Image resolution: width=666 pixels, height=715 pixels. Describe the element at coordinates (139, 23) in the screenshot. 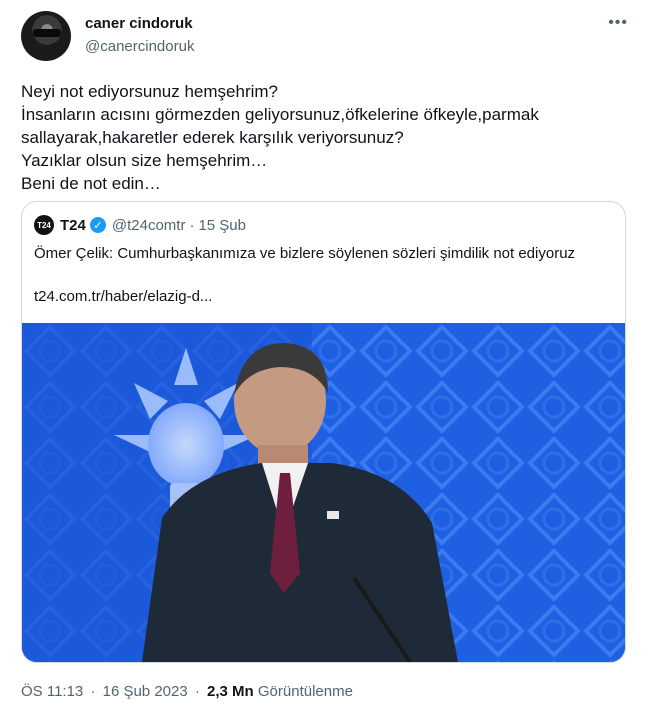

I see `author-display-name: caner cindoruk` at that location.